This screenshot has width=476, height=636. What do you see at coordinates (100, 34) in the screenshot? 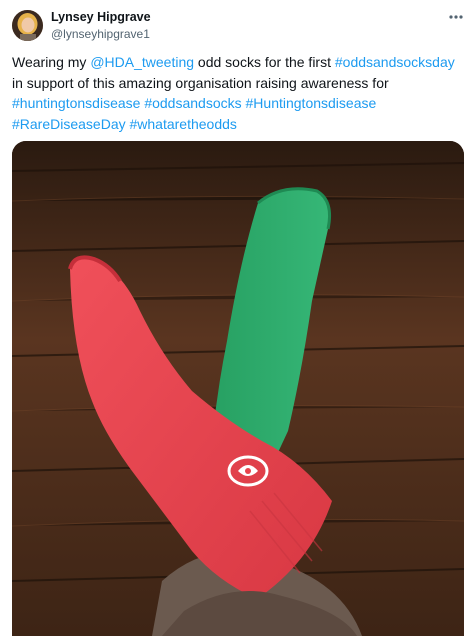
I see `author-handle: @lynseyhipgrave1` at bounding box center [100, 34].